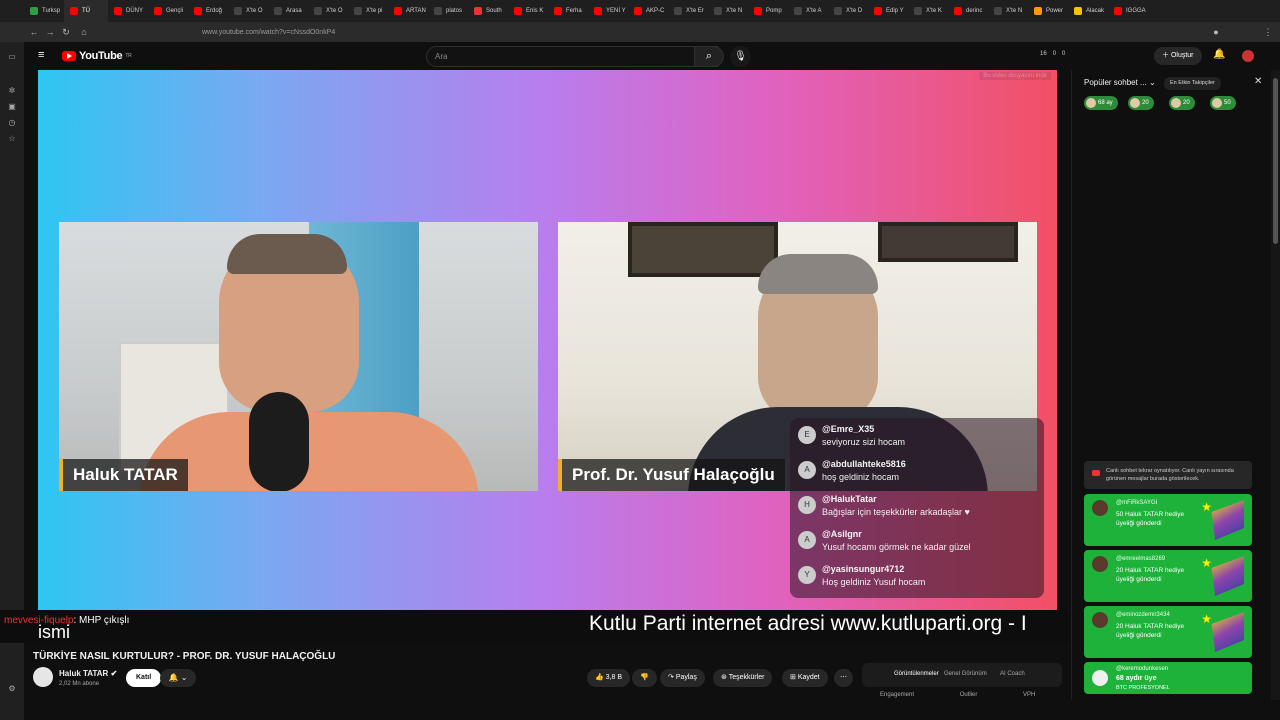  I want to click on share-button: ↷ Paylaş, so click(682, 678).